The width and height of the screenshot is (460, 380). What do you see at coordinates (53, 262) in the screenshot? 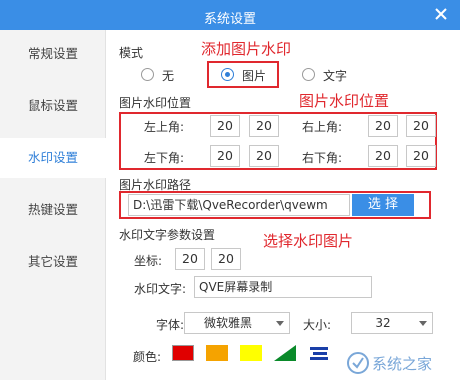
I see `sidebar-item-other: 其它设置` at bounding box center [53, 262].